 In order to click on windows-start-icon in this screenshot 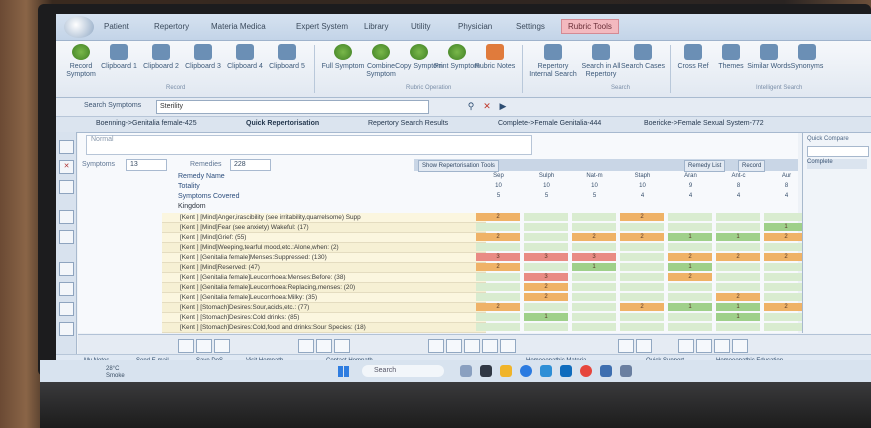, I will do `click(343, 371)`.